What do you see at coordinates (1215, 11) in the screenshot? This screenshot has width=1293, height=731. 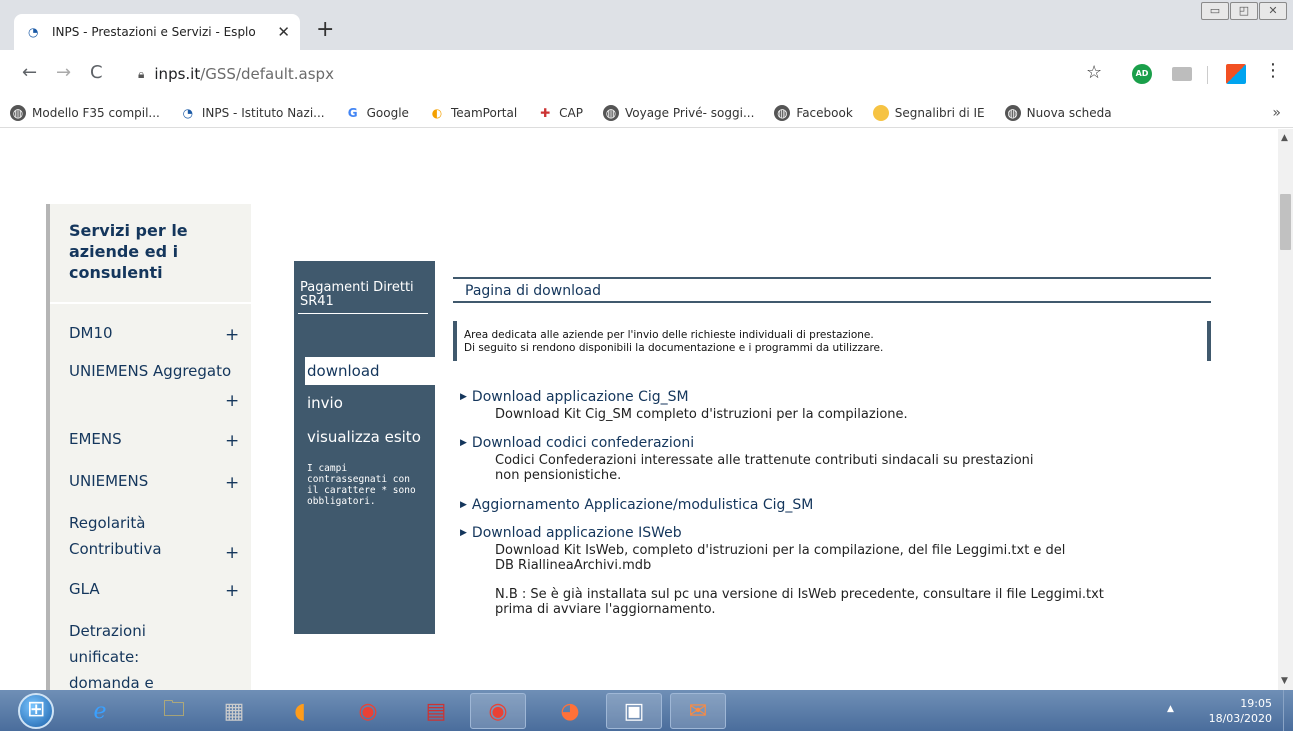 I see `minimize-button: ▭` at bounding box center [1215, 11].